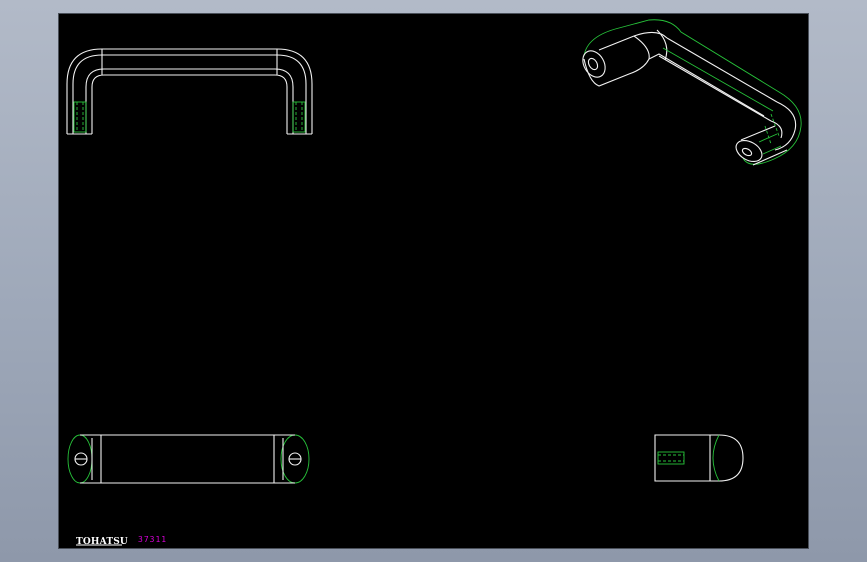 The height and width of the screenshot is (562, 867). I want to click on top-view, so click(188, 459).